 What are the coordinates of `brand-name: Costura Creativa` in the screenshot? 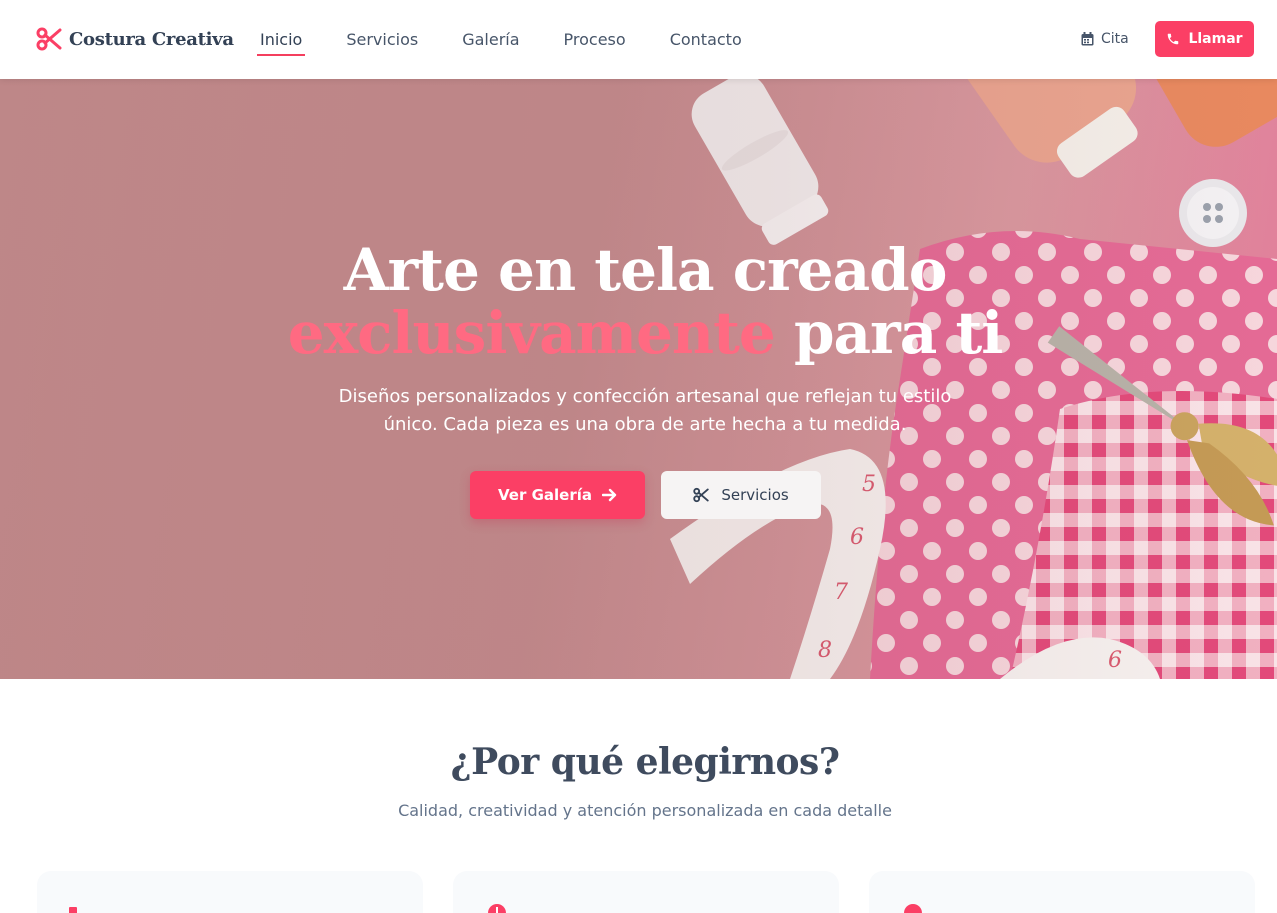 It's located at (151, 39).